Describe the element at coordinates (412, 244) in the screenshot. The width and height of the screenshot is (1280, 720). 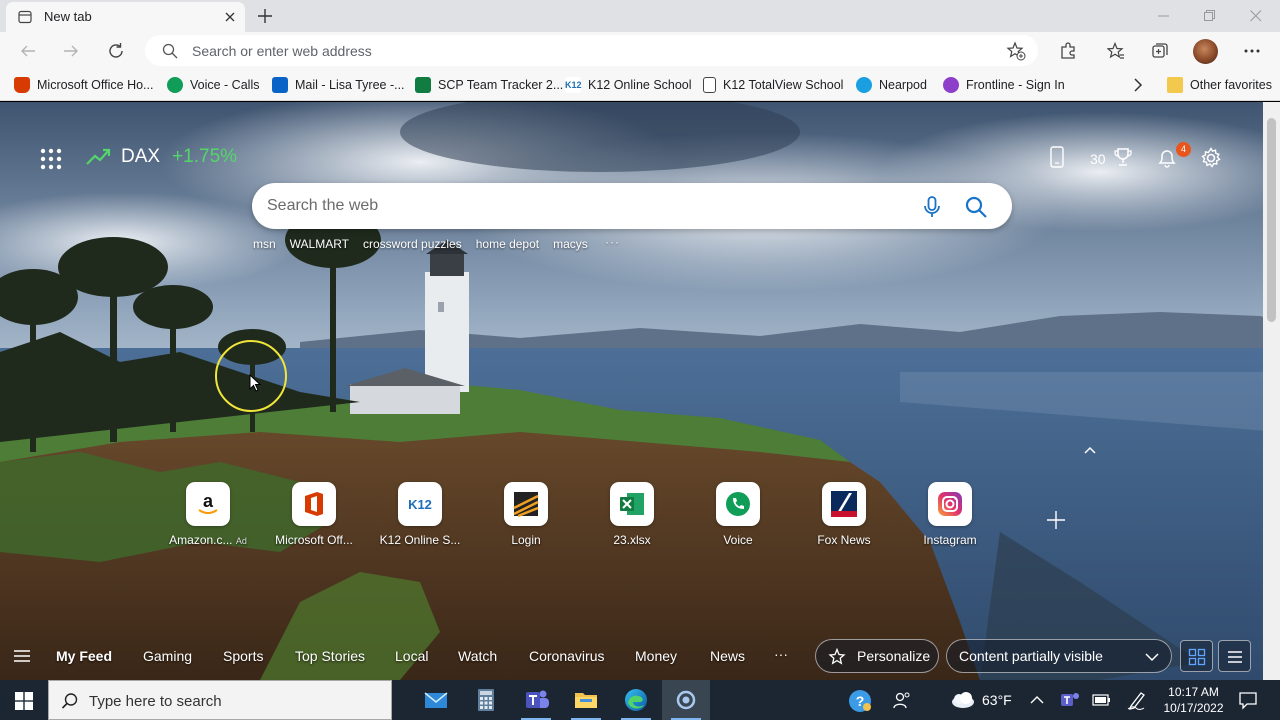
I see `trending-search-item: crossword puzzles` at that location.